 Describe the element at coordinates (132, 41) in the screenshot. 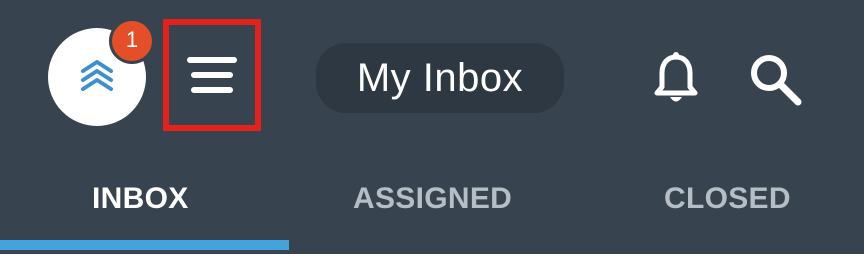

I see `notification-badge: 1` at that location.